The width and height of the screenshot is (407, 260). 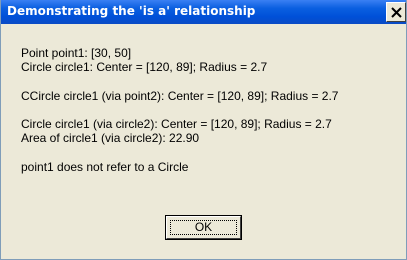 I want to click on window-title: Demonstrating the 'is a' relationship, so click(x=131, y=11).